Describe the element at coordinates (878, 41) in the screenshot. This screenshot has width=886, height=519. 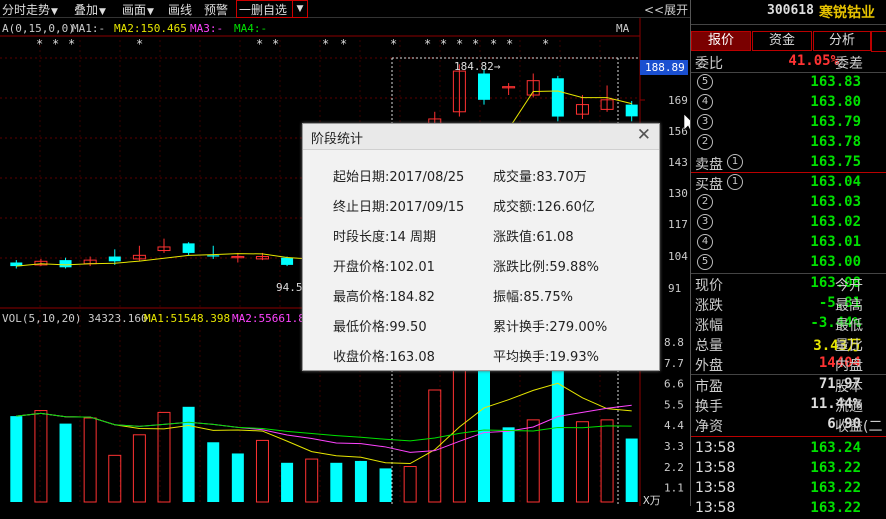
I see `more-tabs-button` at that location.